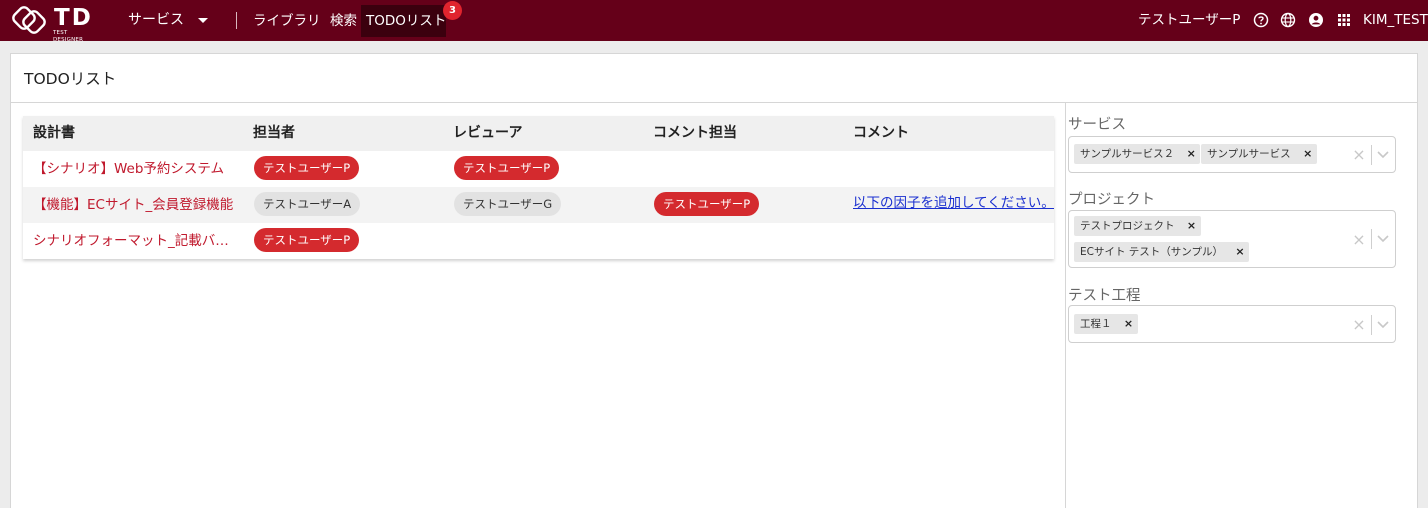 Image resolution: width=1428 pixels, height=508 pixels. I want to click on account-icon, so click(1316, 20).